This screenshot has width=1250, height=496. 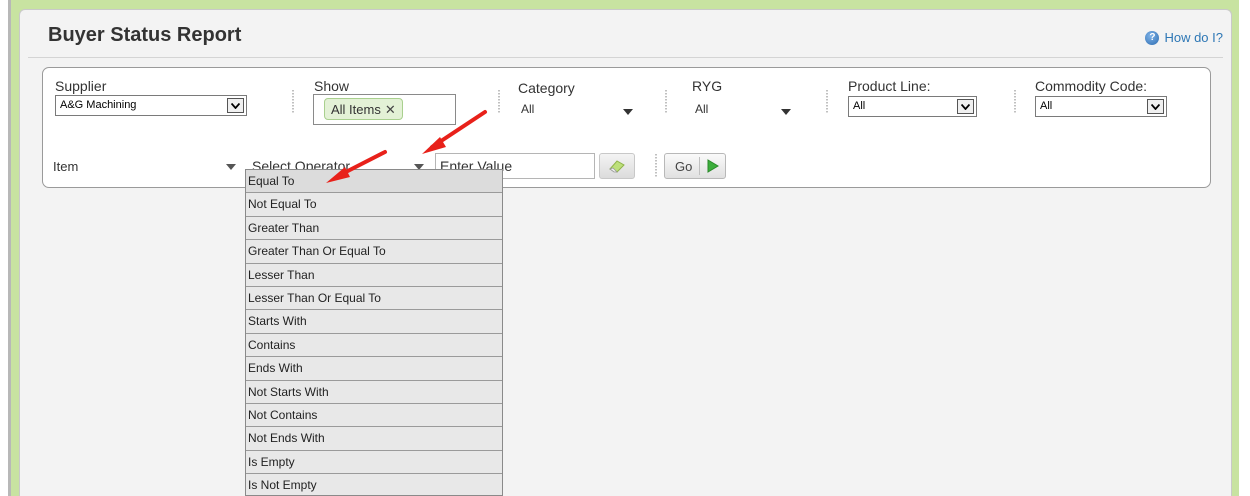 What do you see at coordinates (374, 322) in the screenshot?
I see `operator-option: Starts With` at bounding box center [374, 322].